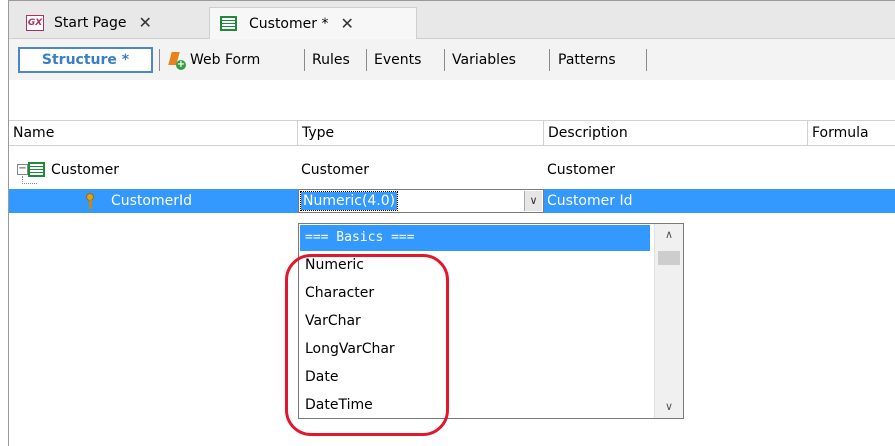 This screenshot has height=446, width=895. What do you see at coordinates (152, 201) in the screenshot?
I see `attribute-name: CustomerId` at bounding box center [152, 201].